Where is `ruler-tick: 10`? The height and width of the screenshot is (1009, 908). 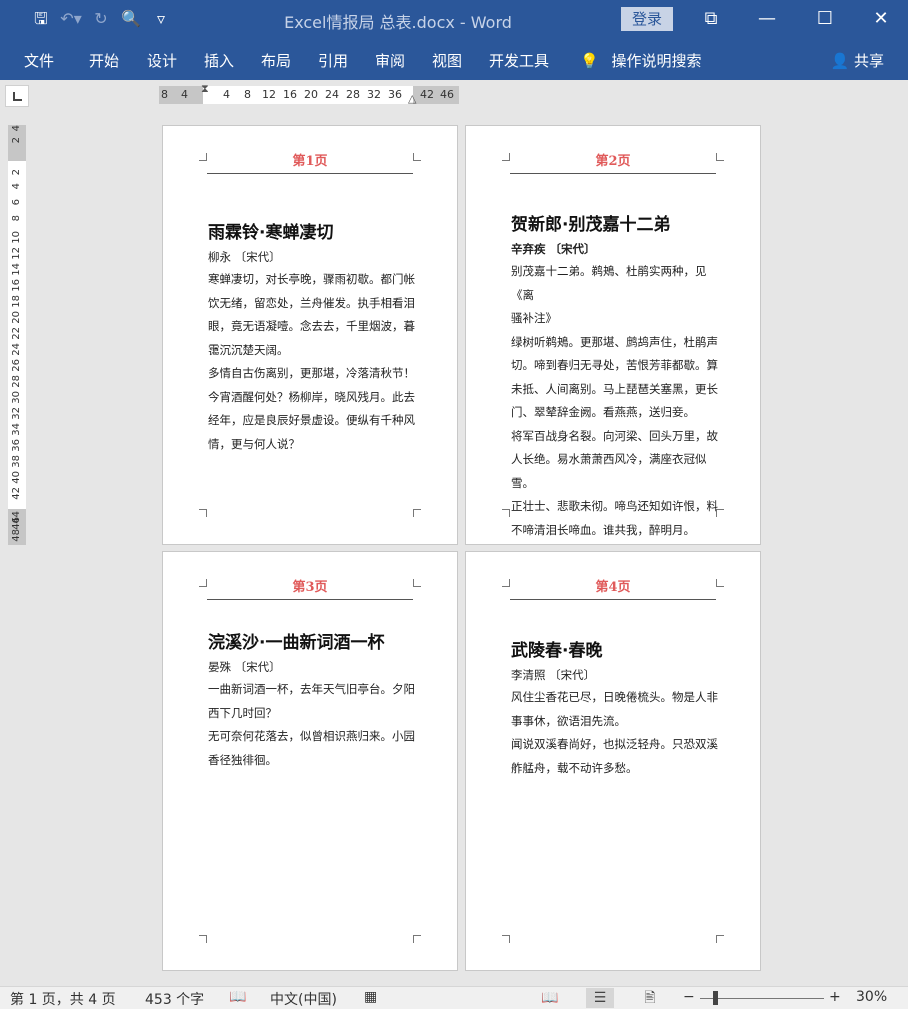
ruler-tick: 10 is located at coordinates (16, 237).